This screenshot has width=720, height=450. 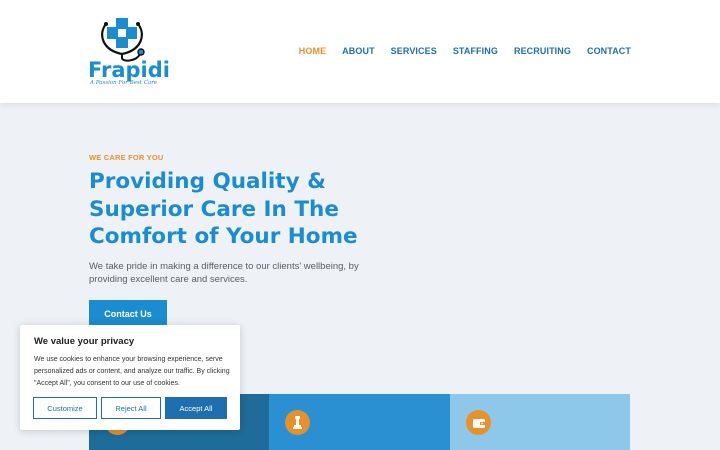 What do you see at coordinates (65, 408) in the screenshot?
I see `customize-button: Customize` at bounding box center [65, 408].